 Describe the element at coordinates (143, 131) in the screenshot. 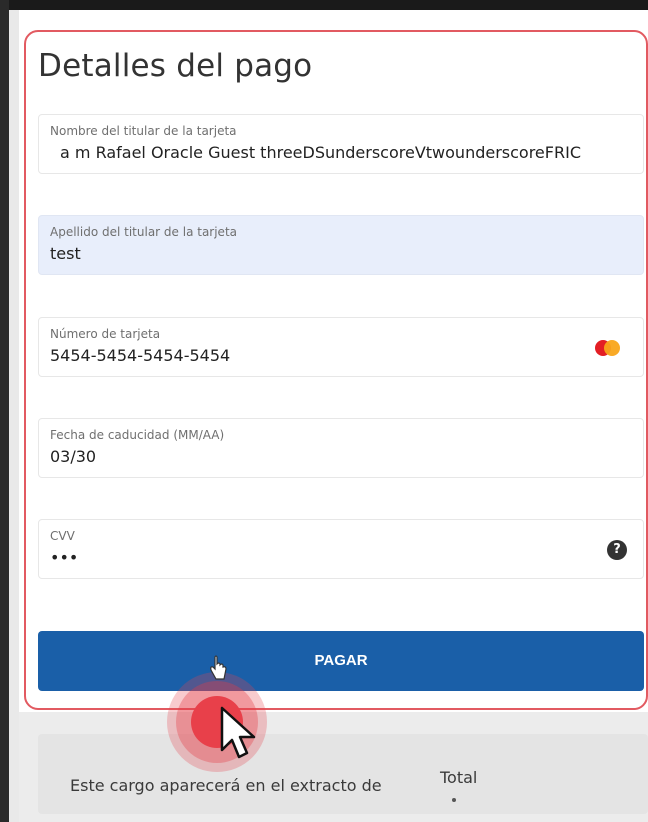

I see `field-label: Nombre del titular de la tarjeta` at that location.